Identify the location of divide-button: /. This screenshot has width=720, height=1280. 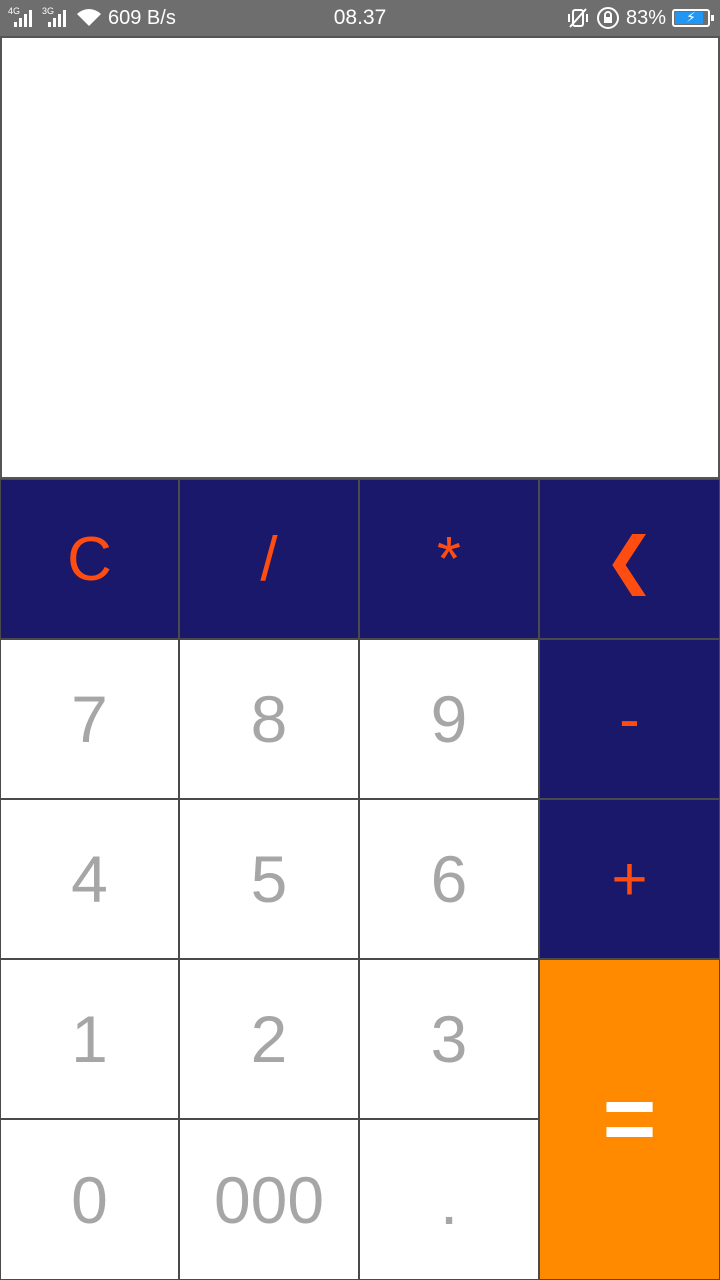
(269, 559).